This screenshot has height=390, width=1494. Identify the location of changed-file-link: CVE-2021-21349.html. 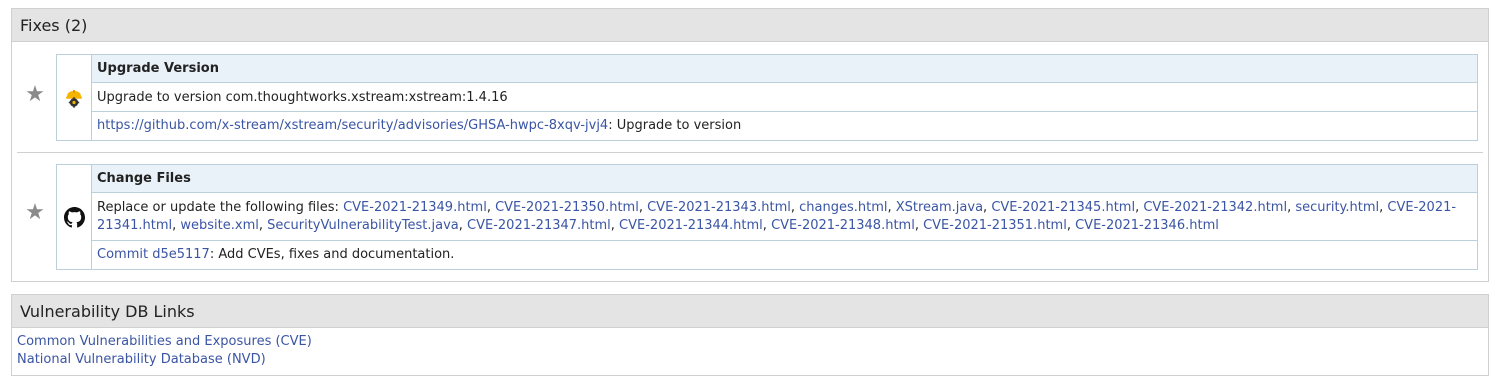
(415, 207).